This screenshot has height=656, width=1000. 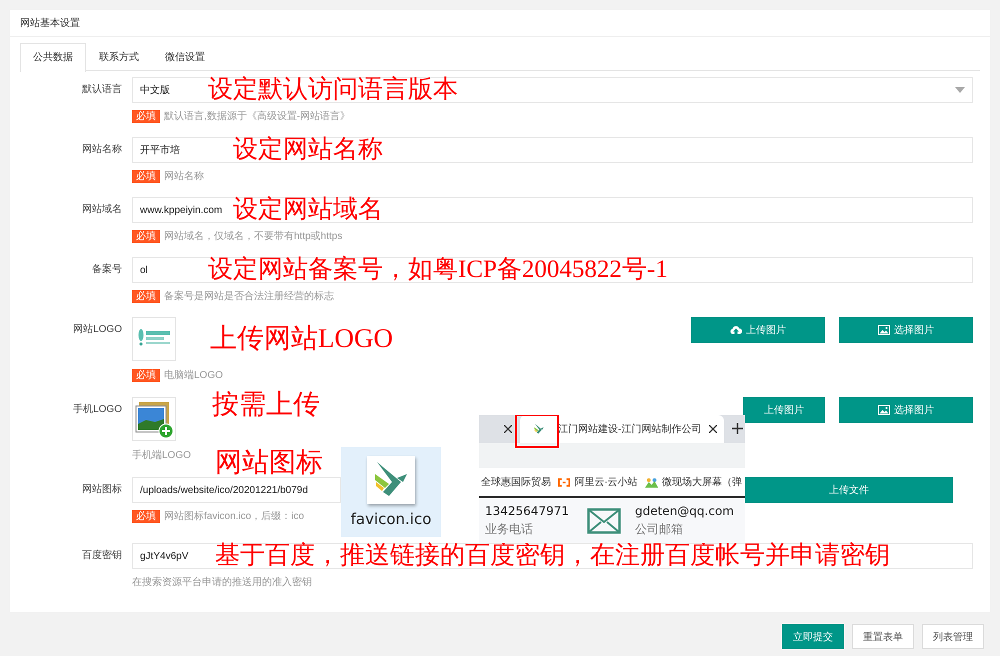 I want to click on image-add-icon, so click(x=154, y=419).